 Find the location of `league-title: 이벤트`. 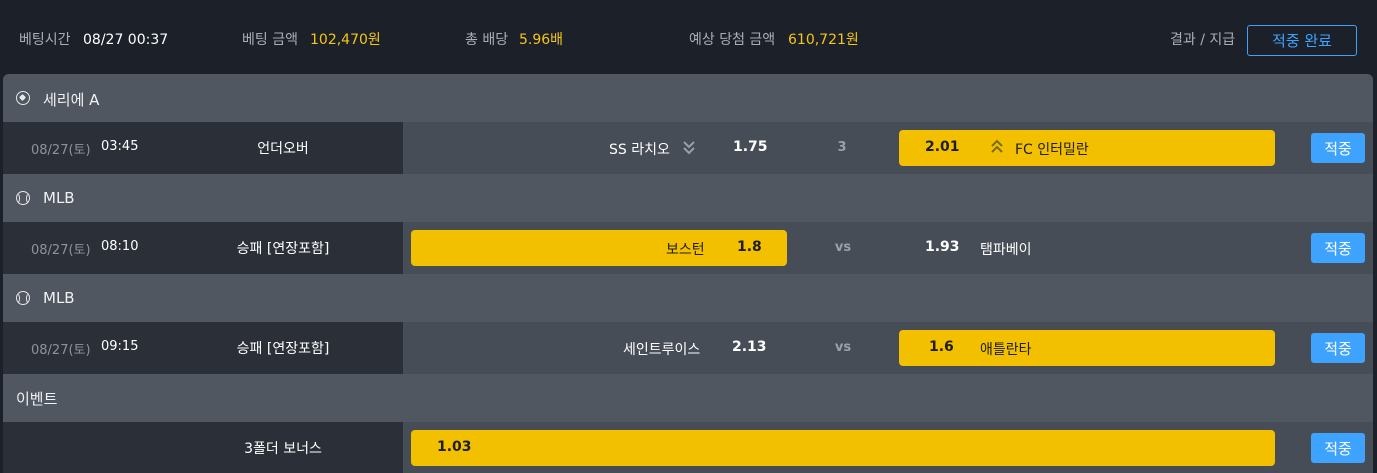

league-title: 이벤트 is located at coordinates (37, 399).